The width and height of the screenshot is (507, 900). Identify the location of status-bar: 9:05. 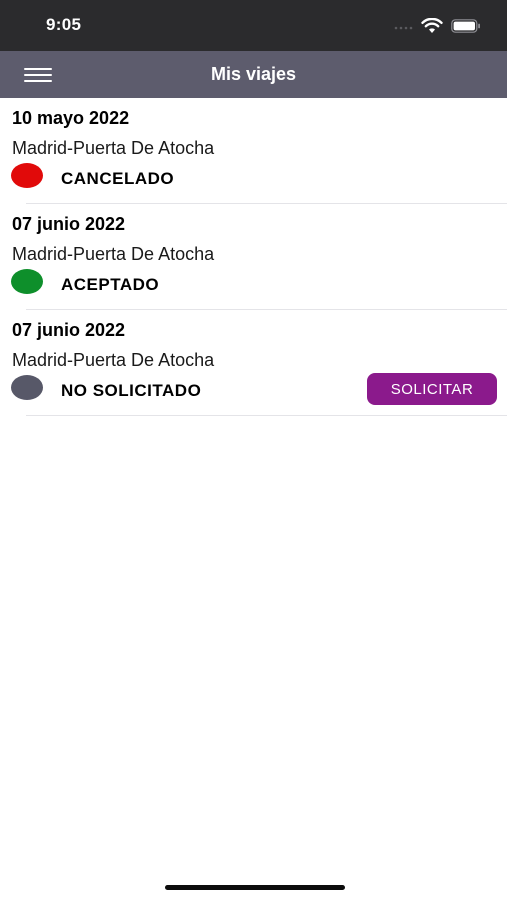
(253, 25).